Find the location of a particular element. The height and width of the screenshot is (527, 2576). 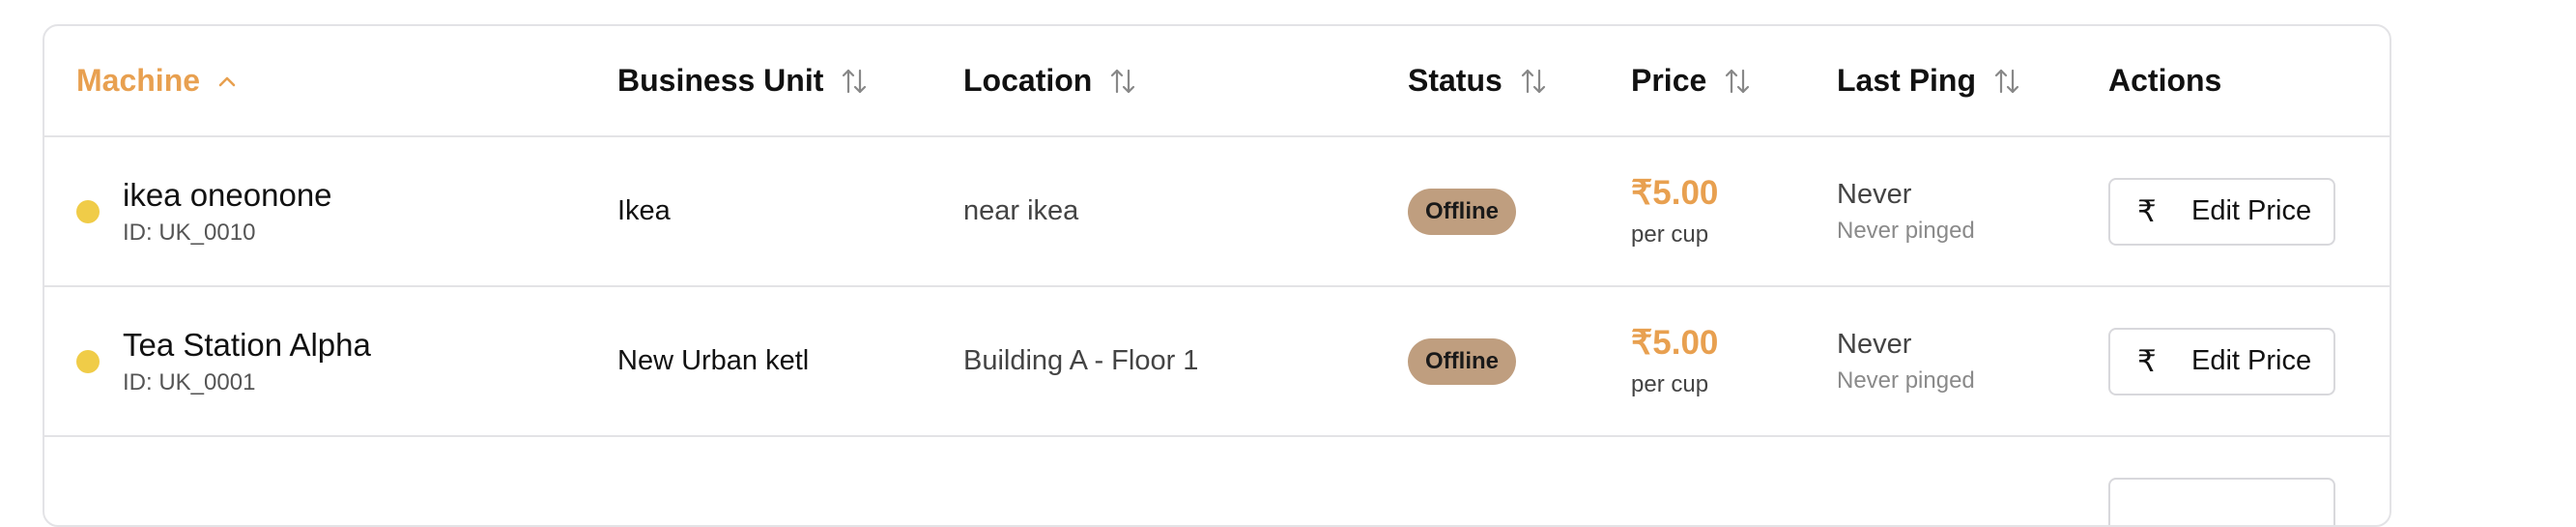

location-cell: near ikea is located at coordinates (1021, 211).